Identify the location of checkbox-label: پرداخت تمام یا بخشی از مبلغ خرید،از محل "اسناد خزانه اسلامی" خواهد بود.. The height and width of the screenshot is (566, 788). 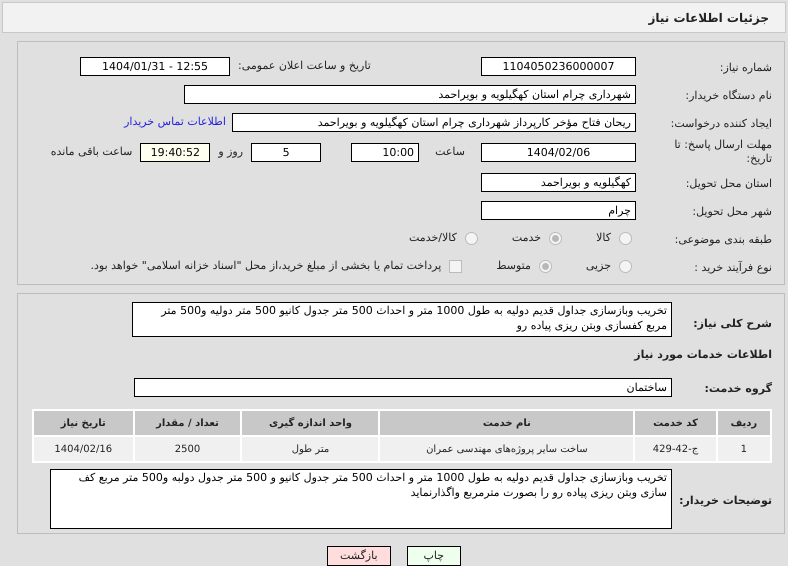
(266, 266).